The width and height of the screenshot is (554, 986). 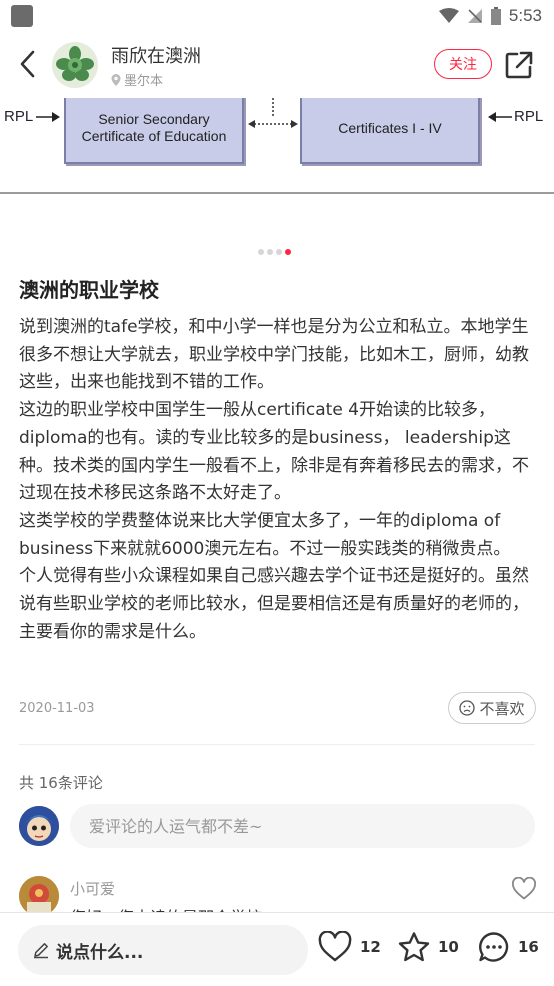 I want to click on bottom-action-bar: 说点什么... 12 10 16, so click(x=277, y=949).